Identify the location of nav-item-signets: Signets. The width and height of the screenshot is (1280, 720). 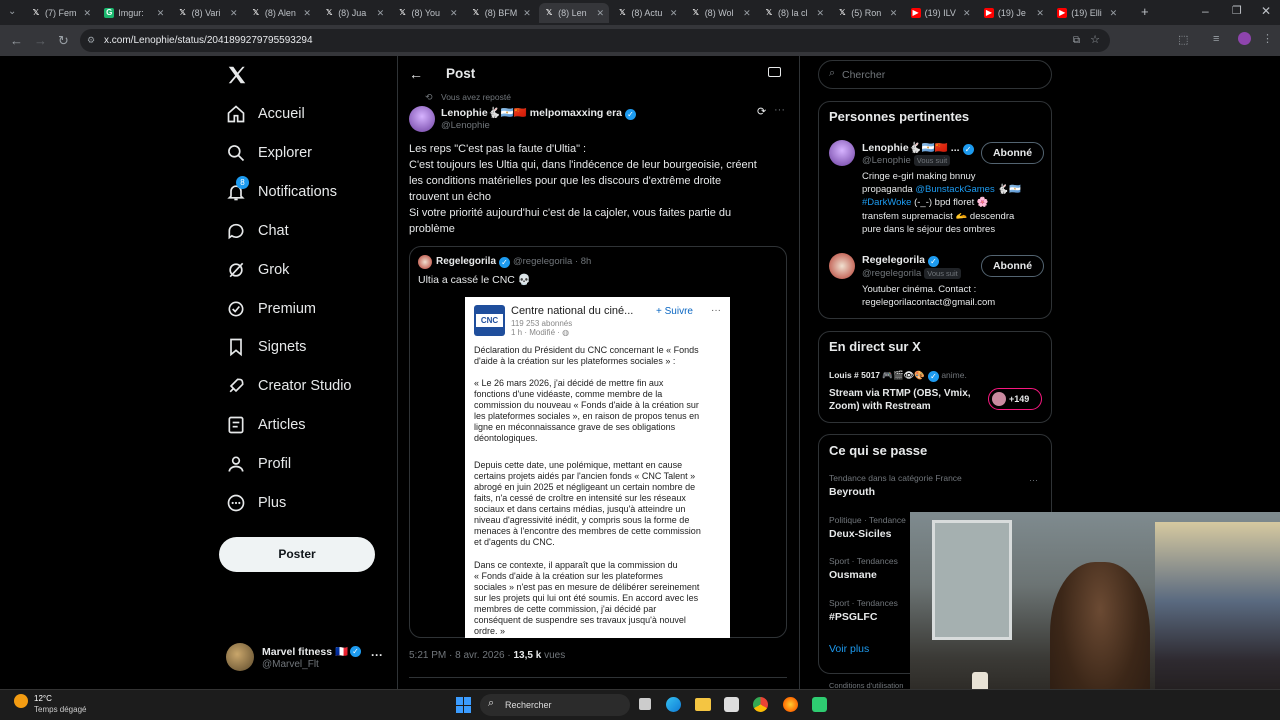
(266, 347).